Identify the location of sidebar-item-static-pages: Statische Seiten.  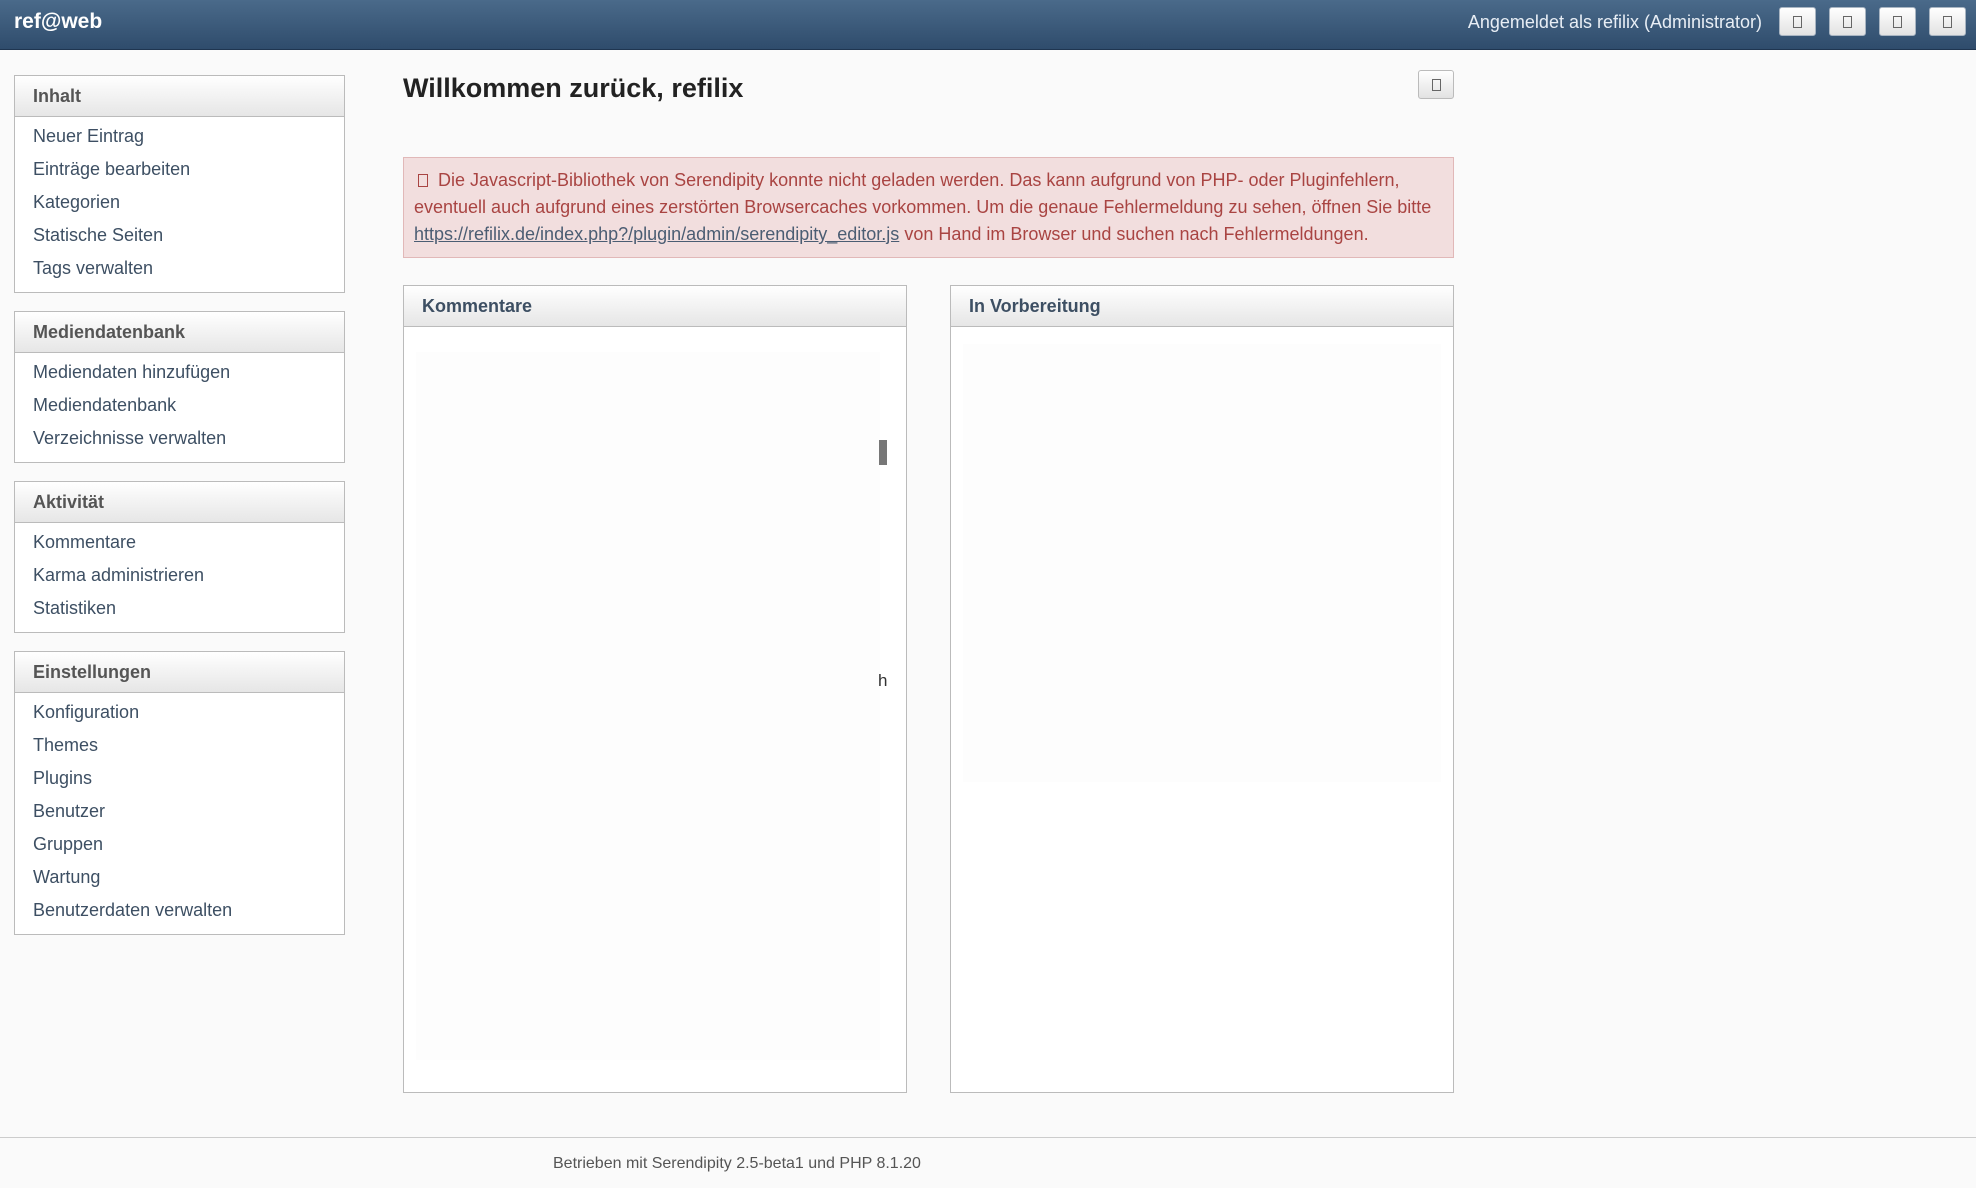
(179, 236).